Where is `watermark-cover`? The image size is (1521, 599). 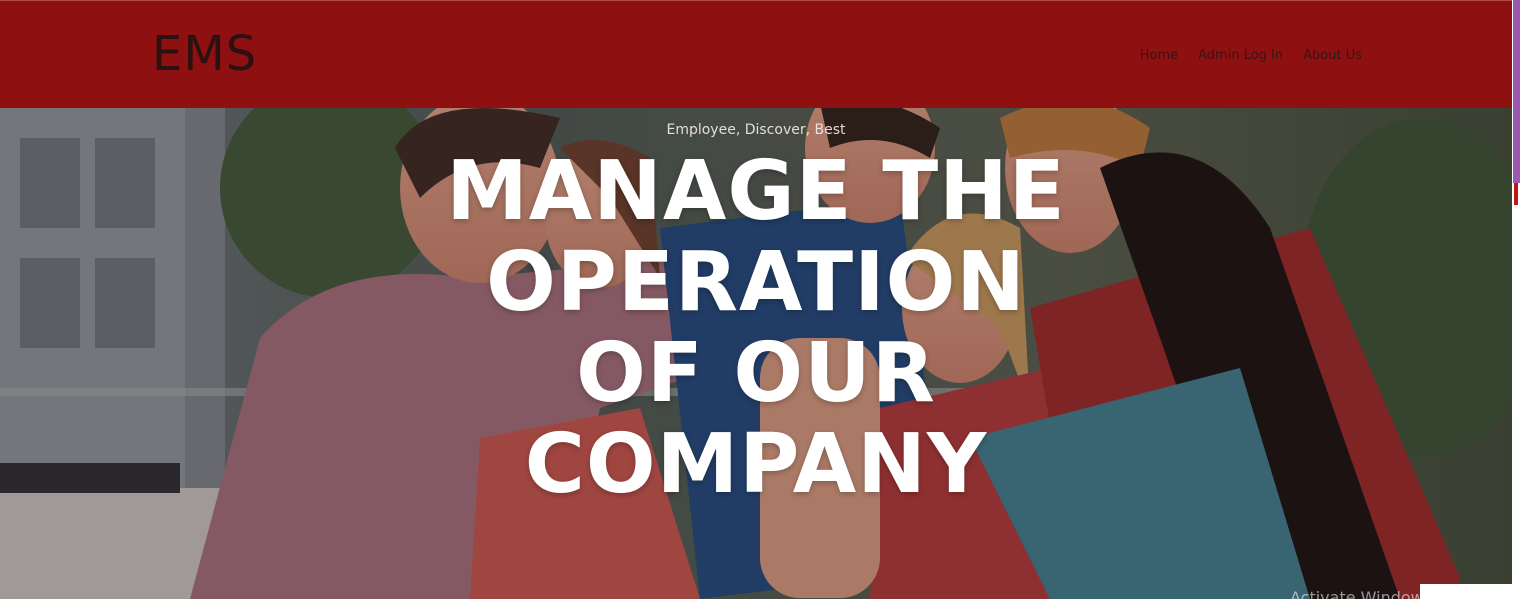 watermark-cover is located at coordinates (1466, 591).